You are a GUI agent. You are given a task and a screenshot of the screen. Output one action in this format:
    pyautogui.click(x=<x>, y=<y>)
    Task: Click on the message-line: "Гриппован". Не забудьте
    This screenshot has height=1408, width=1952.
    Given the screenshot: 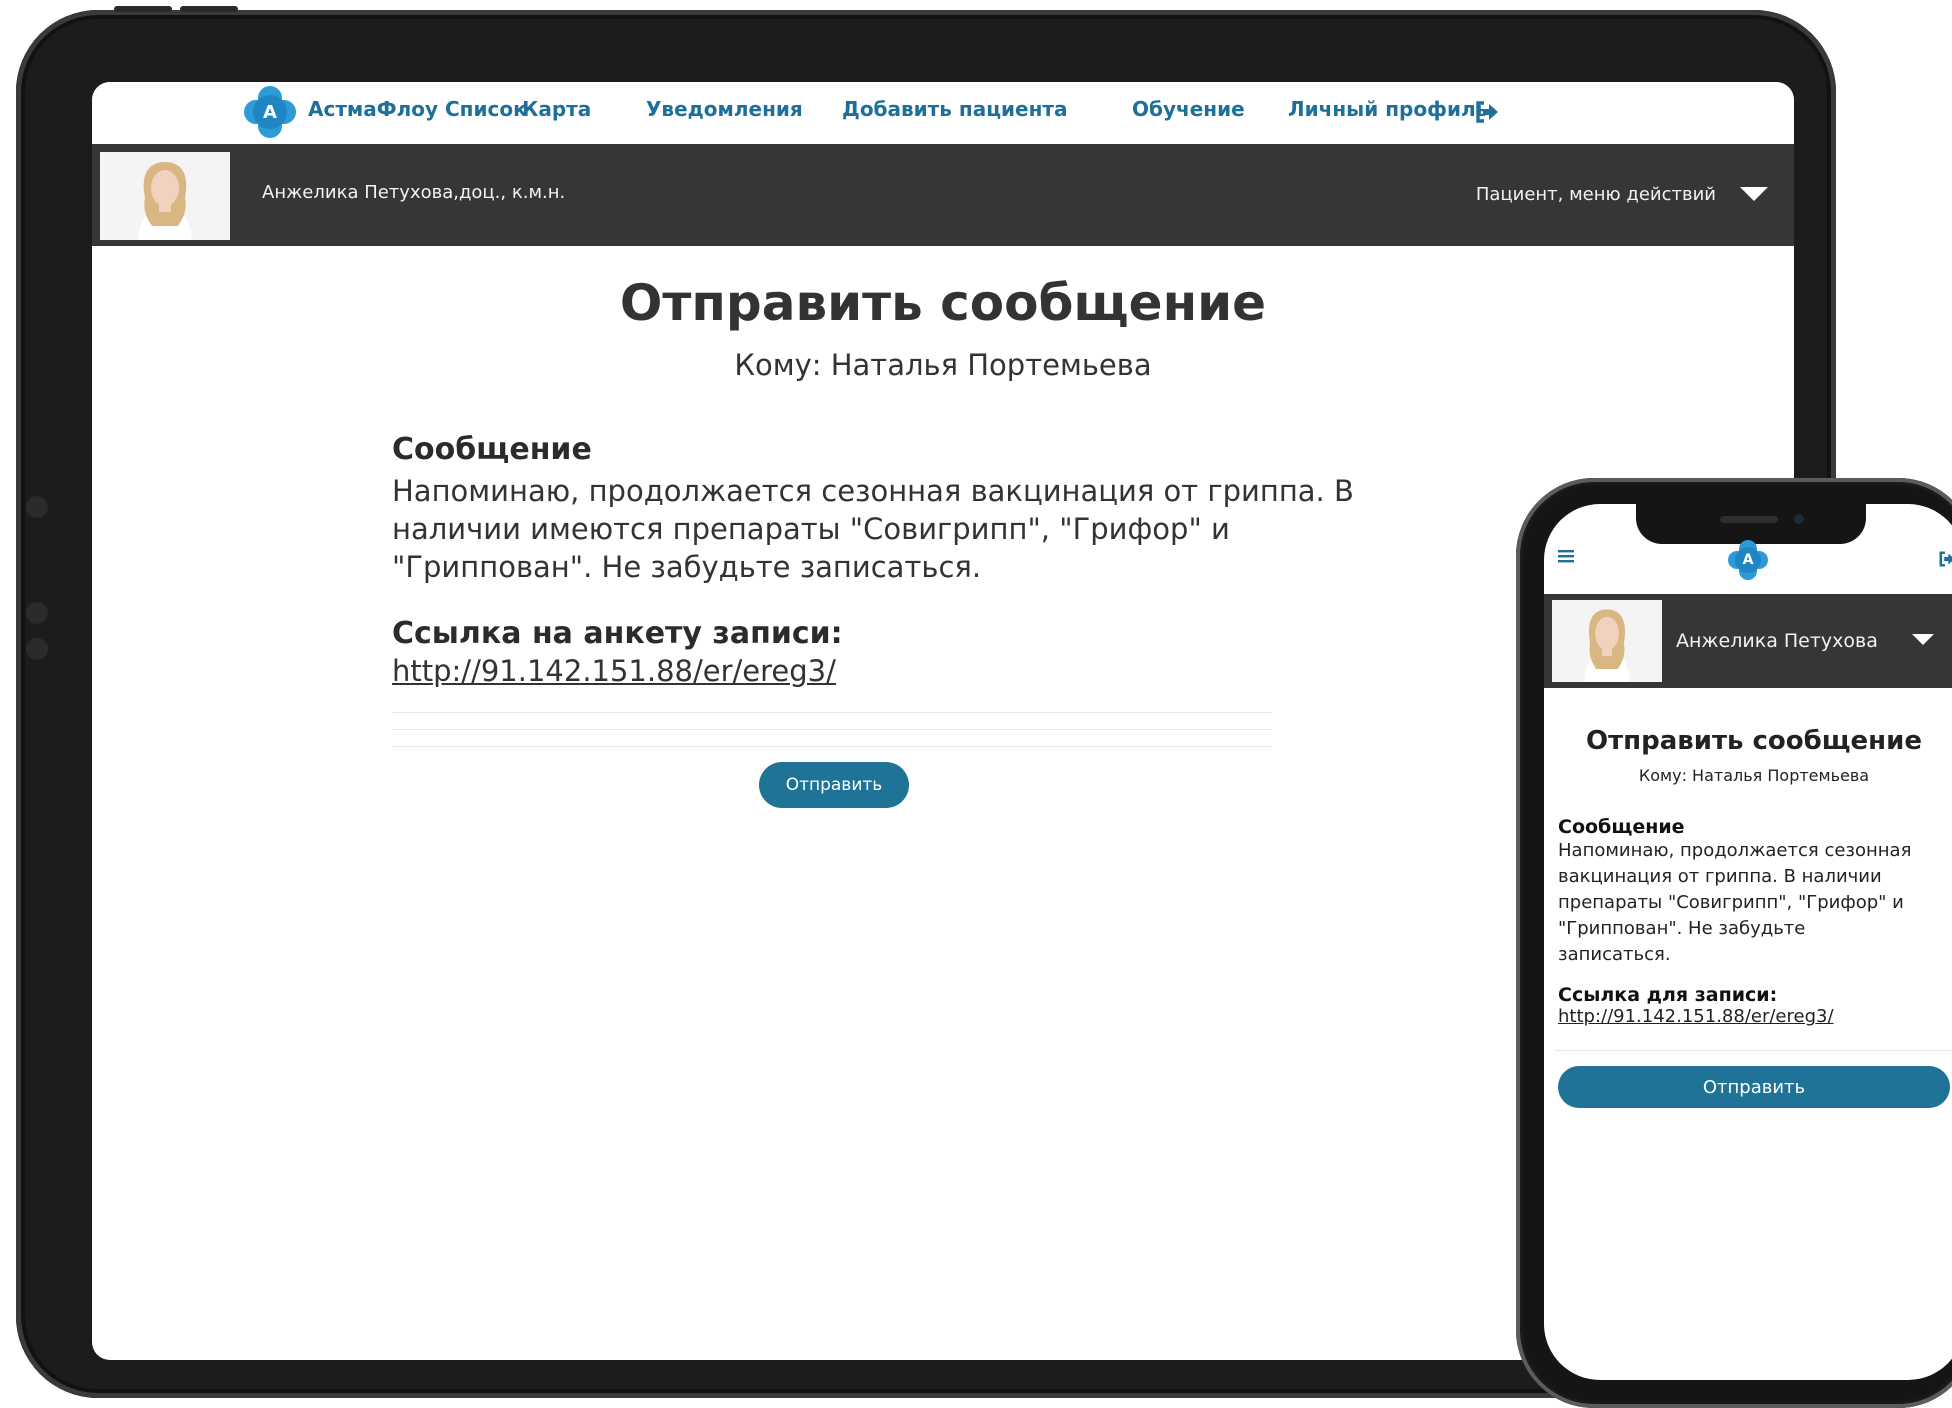 What is the action you would take?
    pyautogui.click(x=1682, y=928)
    